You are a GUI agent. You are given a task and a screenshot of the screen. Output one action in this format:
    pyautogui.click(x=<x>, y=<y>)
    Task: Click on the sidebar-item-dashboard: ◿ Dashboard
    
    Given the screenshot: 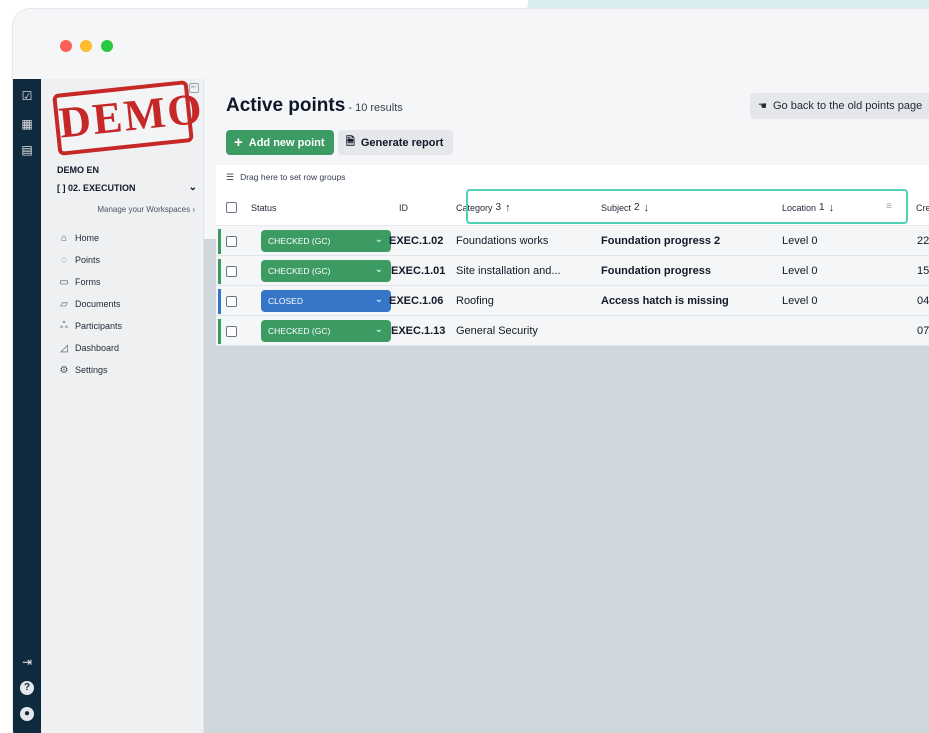 What is the action you would take?
    pyautogui.click(x=89, y=348)
    